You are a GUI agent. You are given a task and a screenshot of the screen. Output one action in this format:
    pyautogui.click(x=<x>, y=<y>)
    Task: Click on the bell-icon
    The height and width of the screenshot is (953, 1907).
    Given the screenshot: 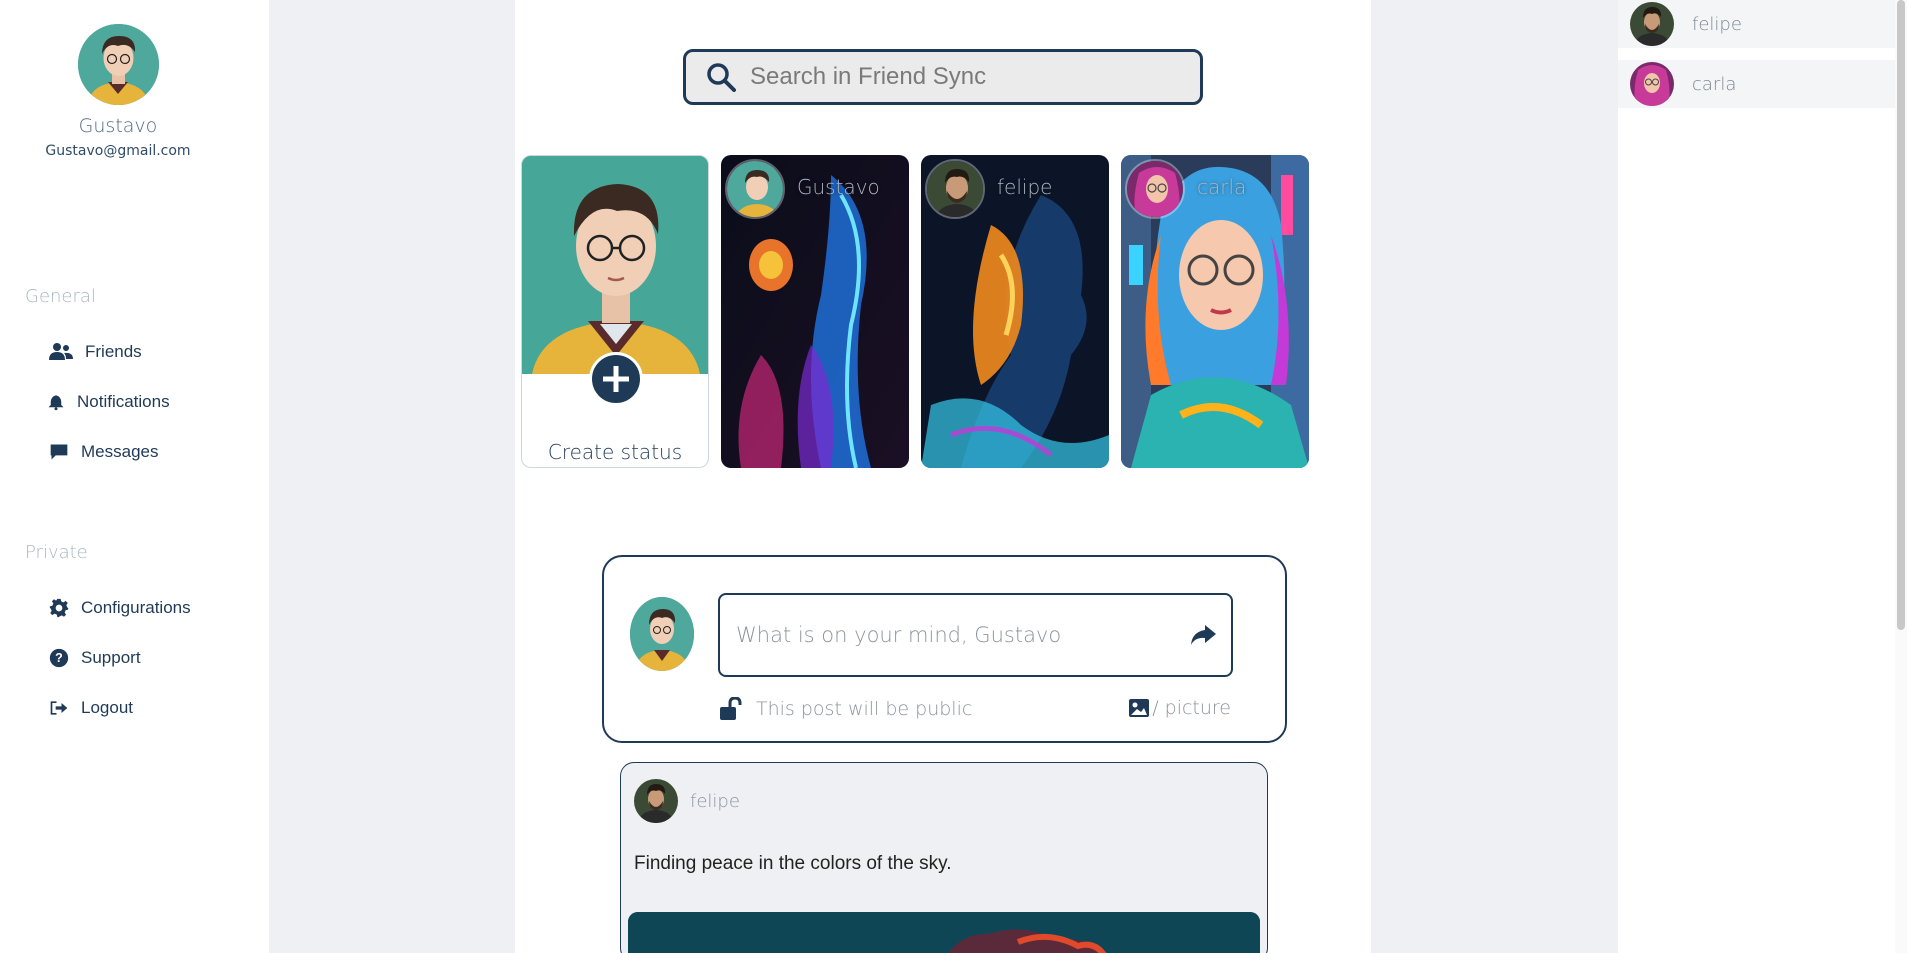 What is the action you would take?
    pyautogui.click(x=56, y=403)
    